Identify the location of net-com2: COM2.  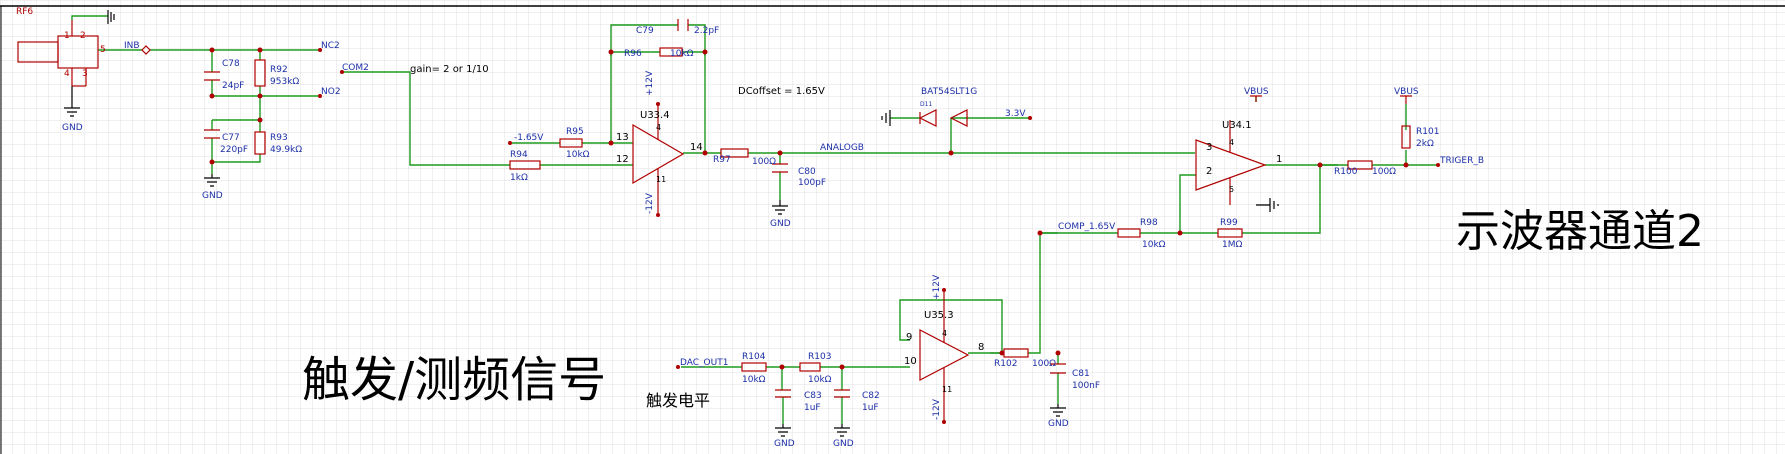
(355, 68).